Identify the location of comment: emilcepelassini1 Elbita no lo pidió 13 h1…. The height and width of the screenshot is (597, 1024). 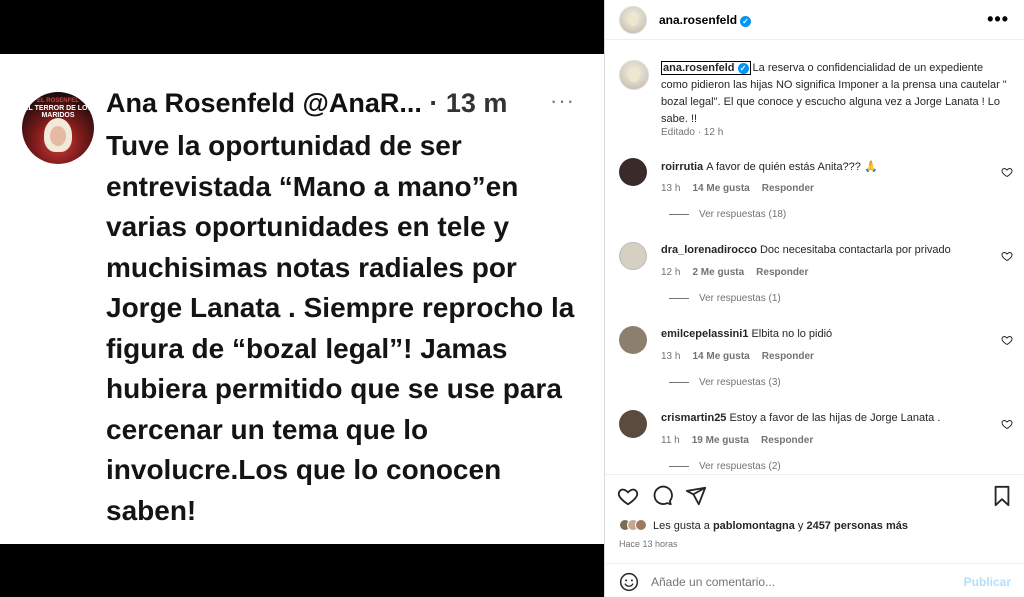
(814, 366).